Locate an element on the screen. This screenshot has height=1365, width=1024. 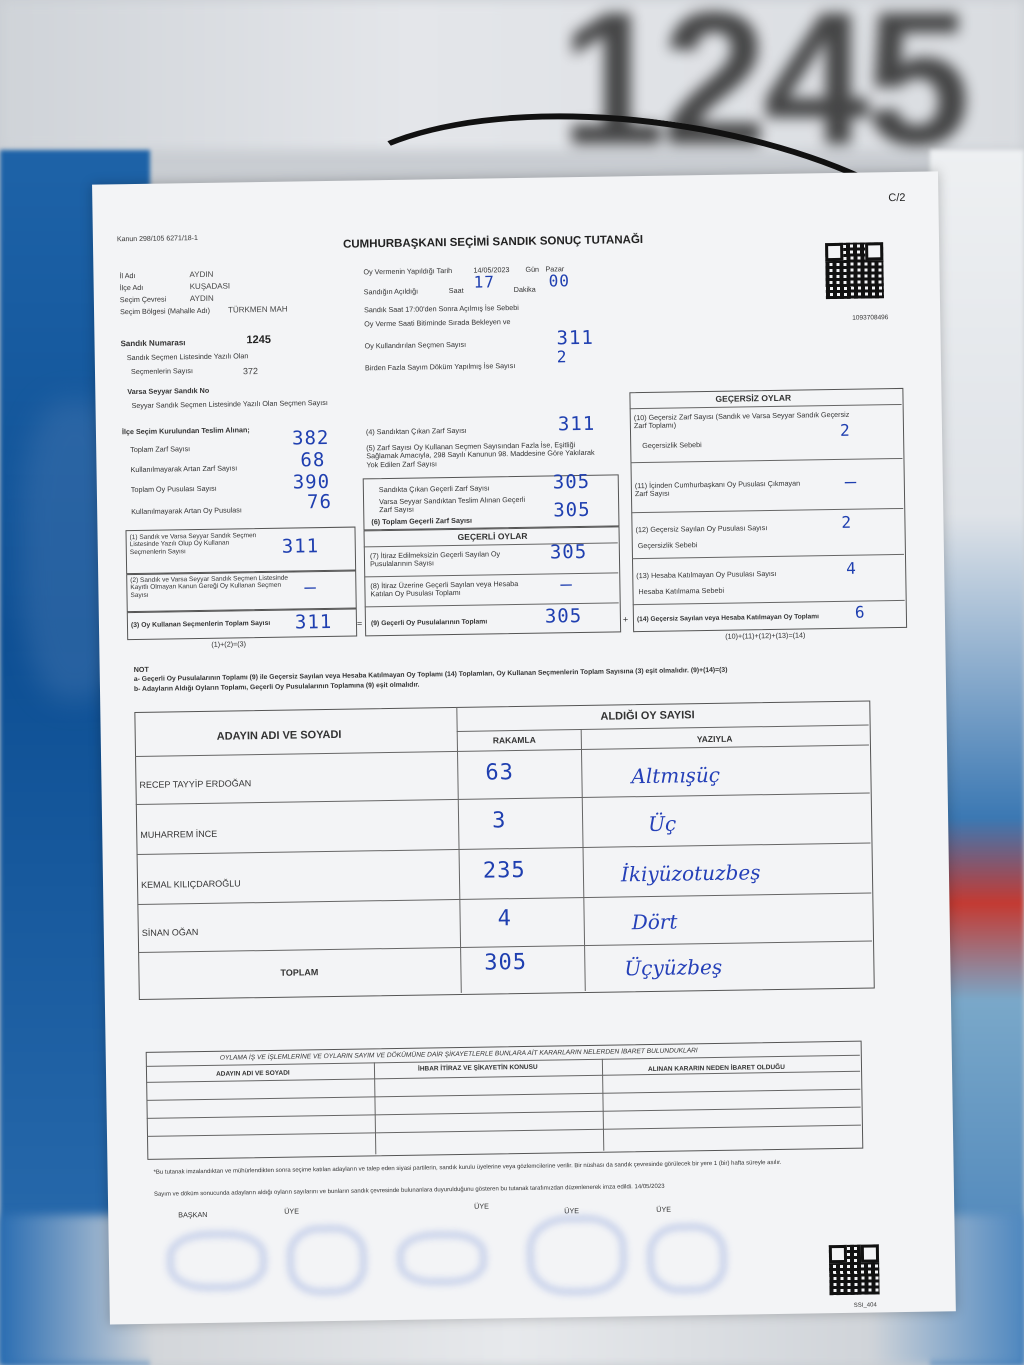
hour-value: 17 is located at coordinates (484, 282).